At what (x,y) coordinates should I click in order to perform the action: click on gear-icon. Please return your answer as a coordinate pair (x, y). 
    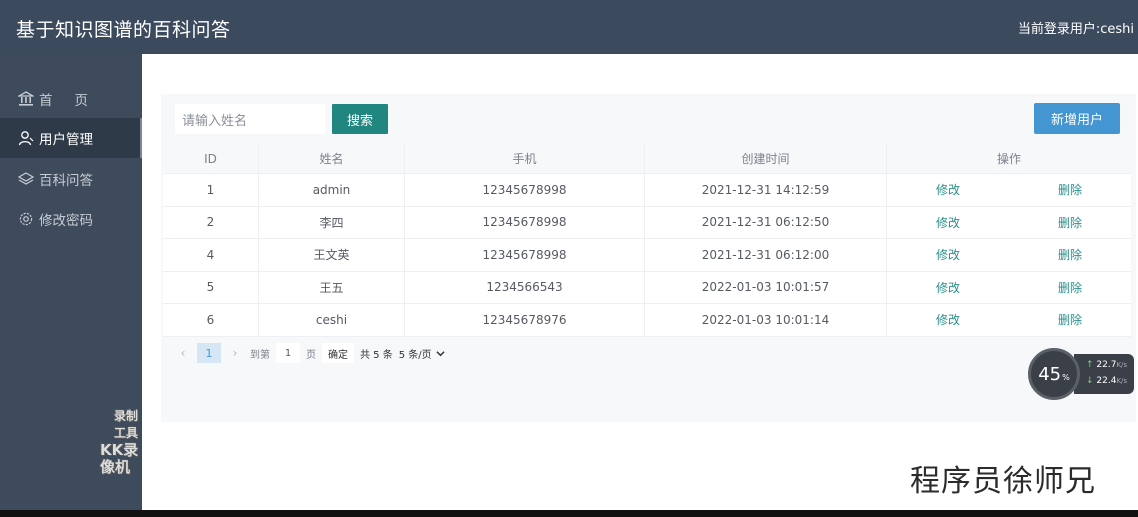
    Looking at the image, I should click on (26, 219).